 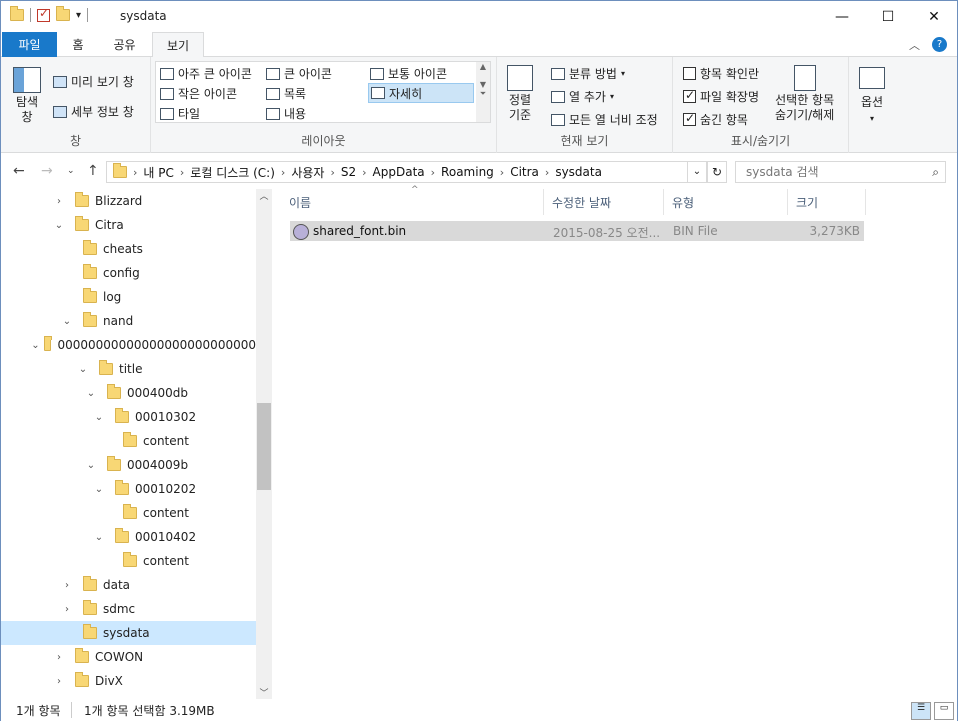 I want to click on tree-item: ⌄ 00010202, so click(x=128, y=489).